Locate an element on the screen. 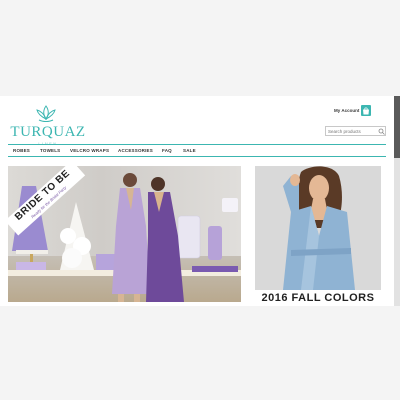  search-box is located at coordinates (355, 131).